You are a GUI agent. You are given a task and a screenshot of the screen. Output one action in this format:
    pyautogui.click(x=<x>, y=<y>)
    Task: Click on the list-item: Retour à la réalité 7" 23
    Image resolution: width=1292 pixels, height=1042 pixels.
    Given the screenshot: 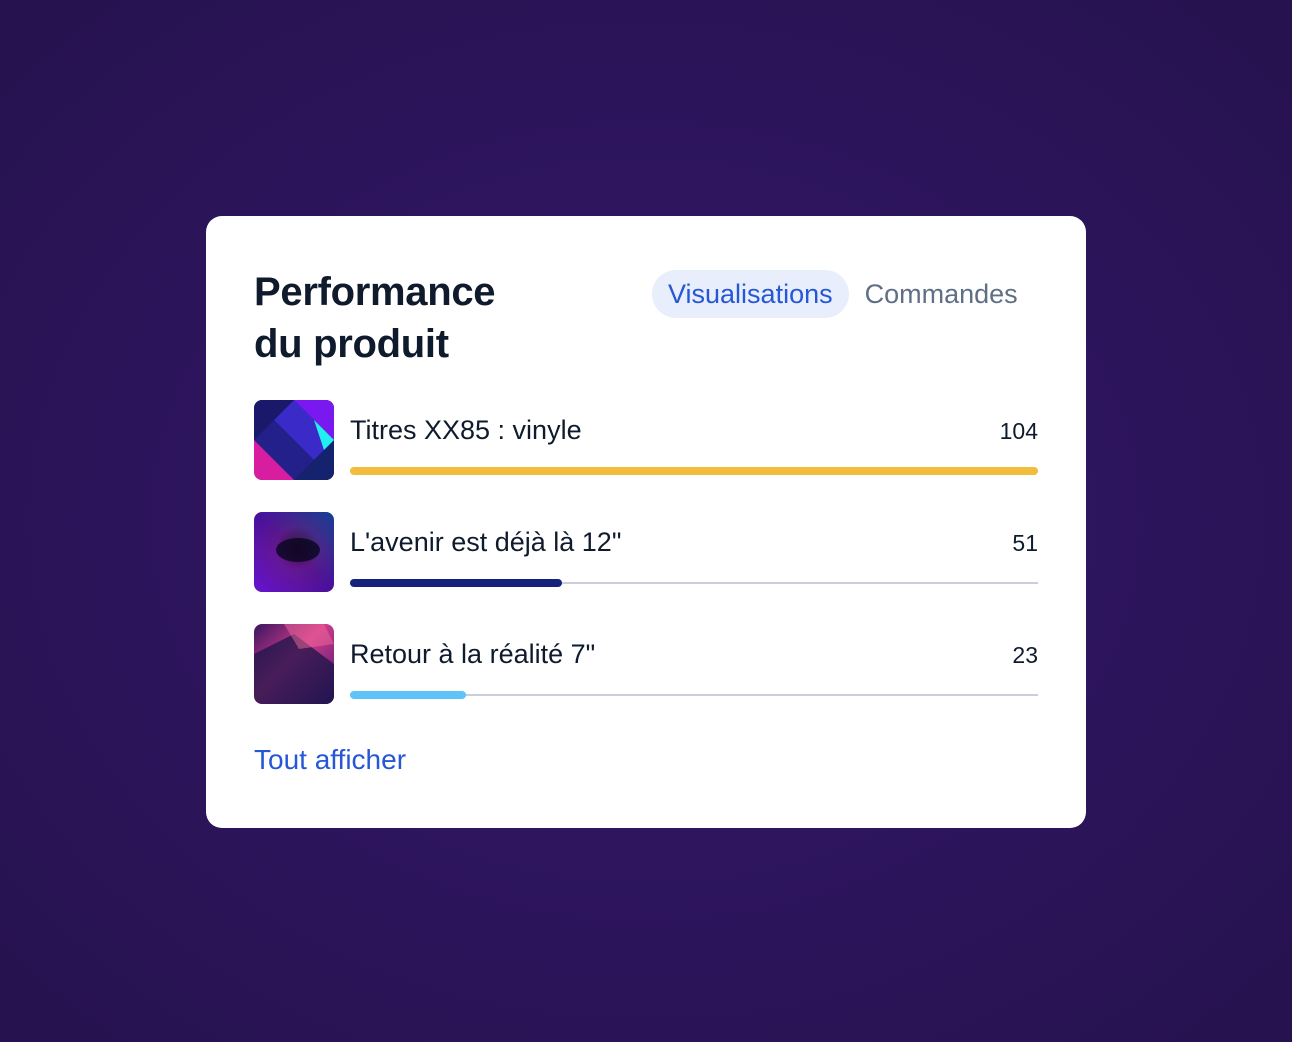 What is the action you would take?
    pyautogui.click(x=646, y=664)
    